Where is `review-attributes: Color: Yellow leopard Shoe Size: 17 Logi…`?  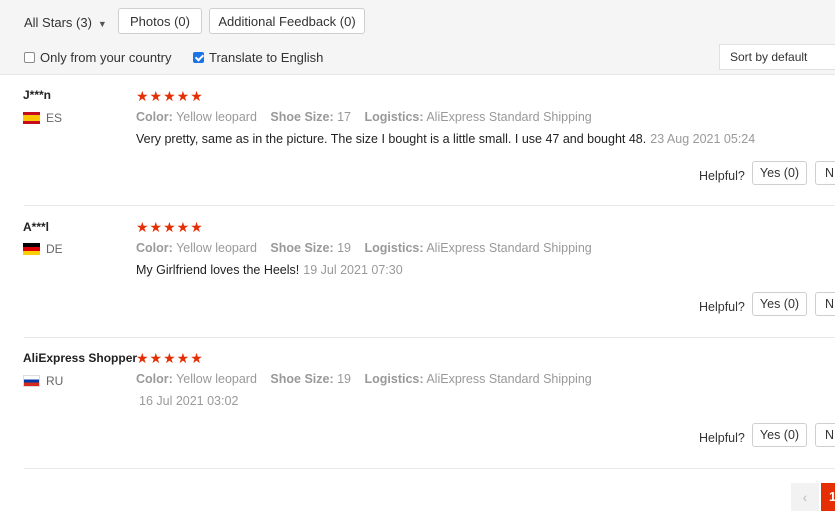 review-attributes: Color: Yellow leopard Shoe Size: 17 Logi… is located at coordinates (364, 117).